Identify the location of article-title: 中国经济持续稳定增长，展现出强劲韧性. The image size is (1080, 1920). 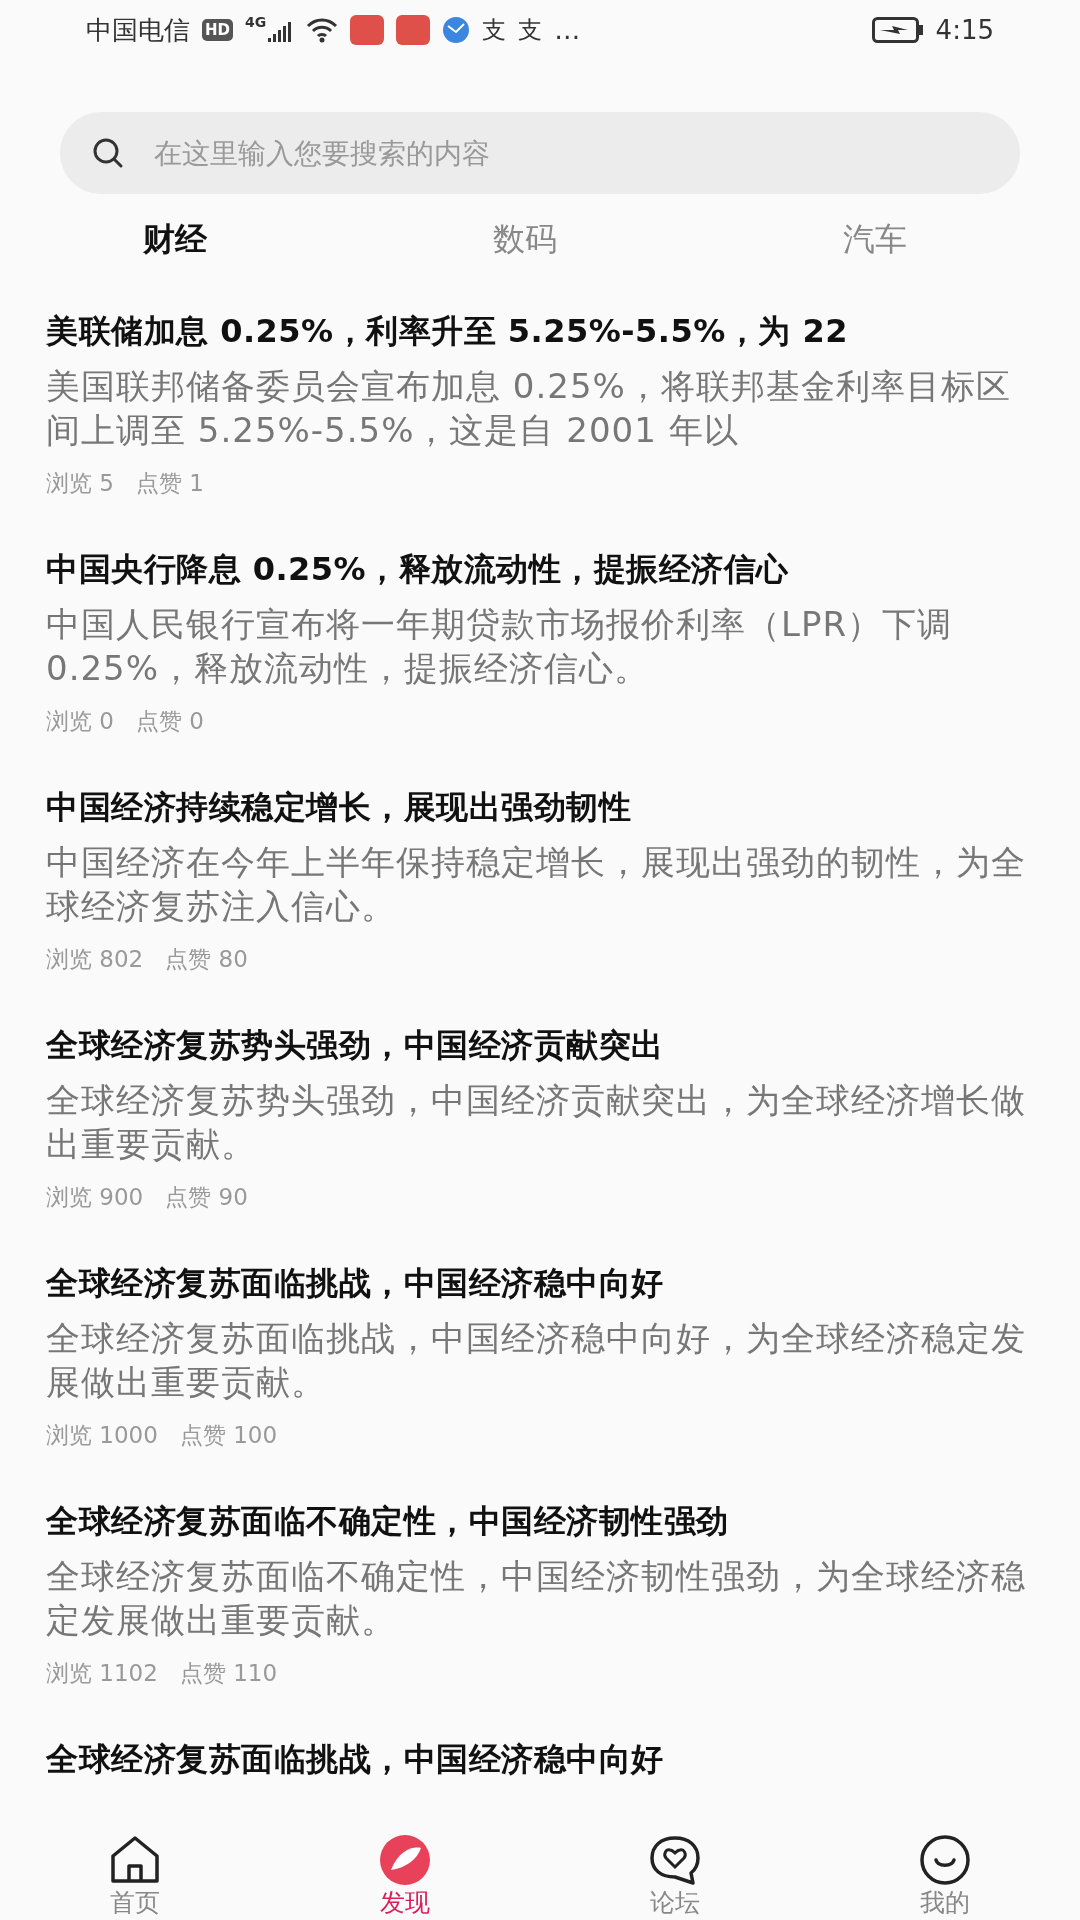
(540, 807).